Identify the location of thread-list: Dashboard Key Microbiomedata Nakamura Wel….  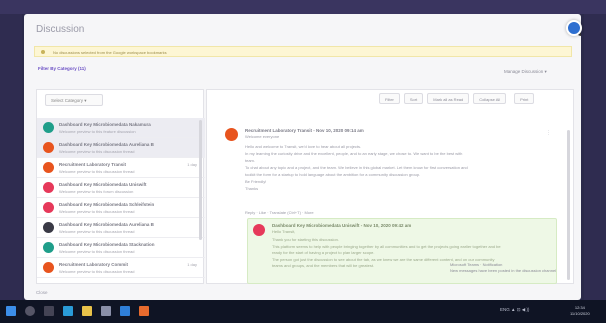
(121, 198).